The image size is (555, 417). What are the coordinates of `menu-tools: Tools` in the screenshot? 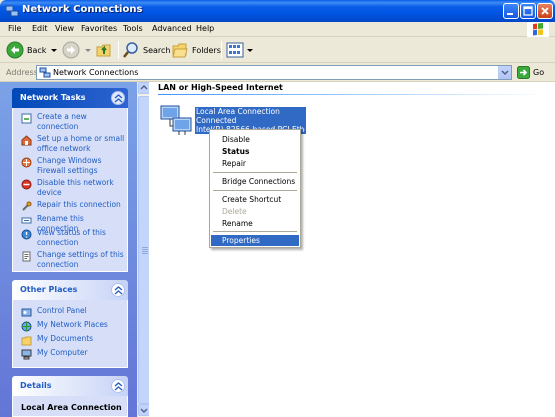 It's located at (133, 28).